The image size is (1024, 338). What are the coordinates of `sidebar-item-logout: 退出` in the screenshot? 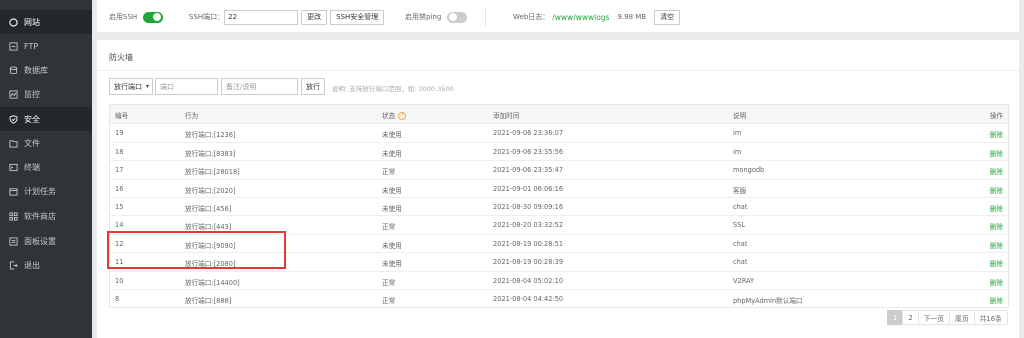 It's located at (46, 265).